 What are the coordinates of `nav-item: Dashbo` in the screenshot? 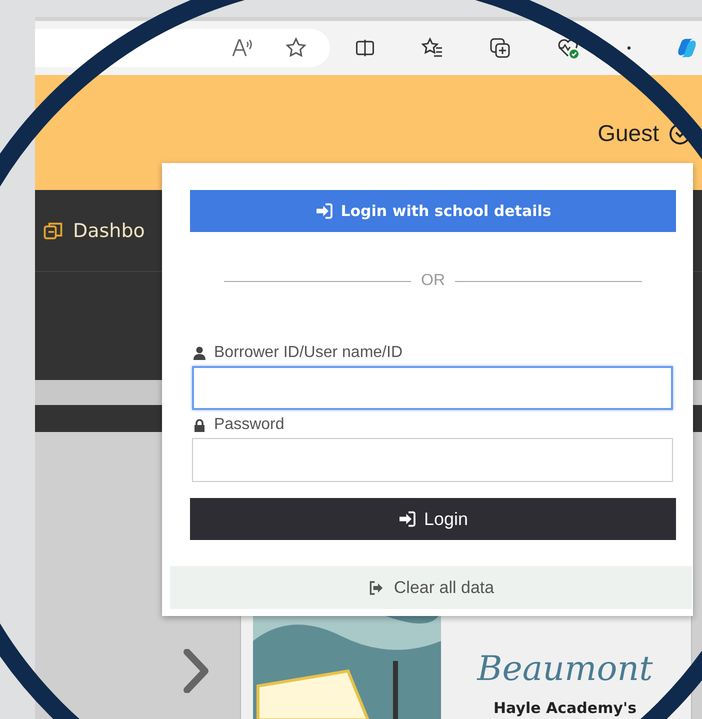 It's located at (109, 231).